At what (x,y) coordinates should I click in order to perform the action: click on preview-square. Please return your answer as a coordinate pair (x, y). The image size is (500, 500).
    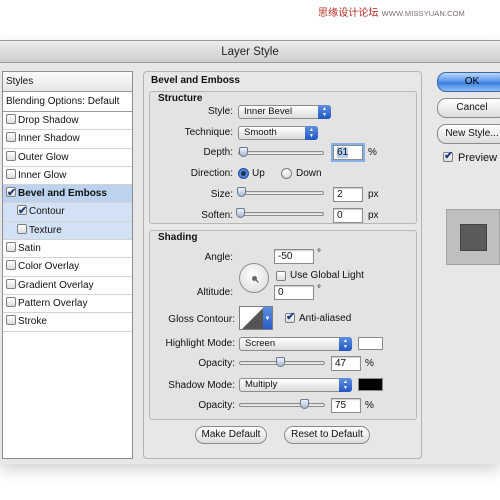
    Looking at the image, I should click on (473, 237).